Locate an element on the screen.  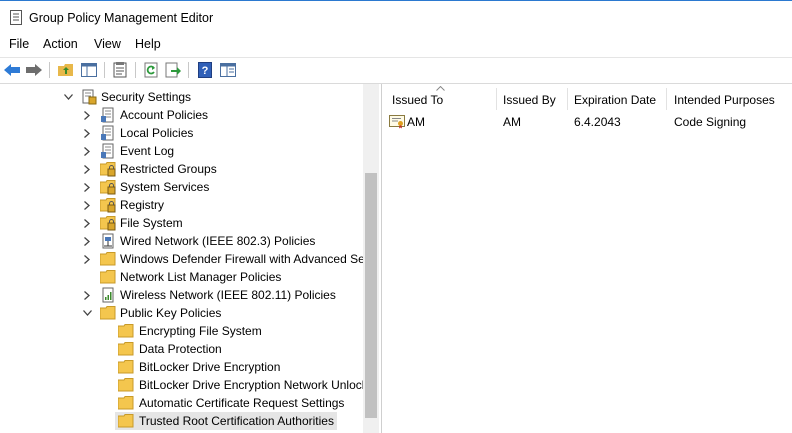
tree-label: Wireless Network (IEEE 802.11) Policies is located at coordinates (228, 295).